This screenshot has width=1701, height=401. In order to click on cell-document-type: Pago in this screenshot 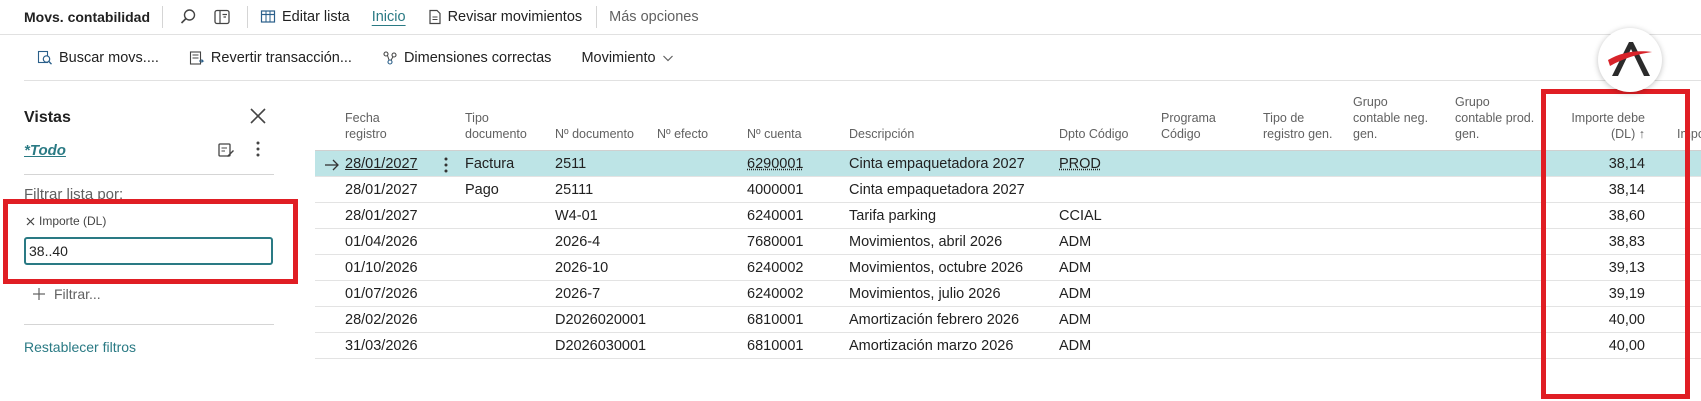, I will do `click(482, 190)`.